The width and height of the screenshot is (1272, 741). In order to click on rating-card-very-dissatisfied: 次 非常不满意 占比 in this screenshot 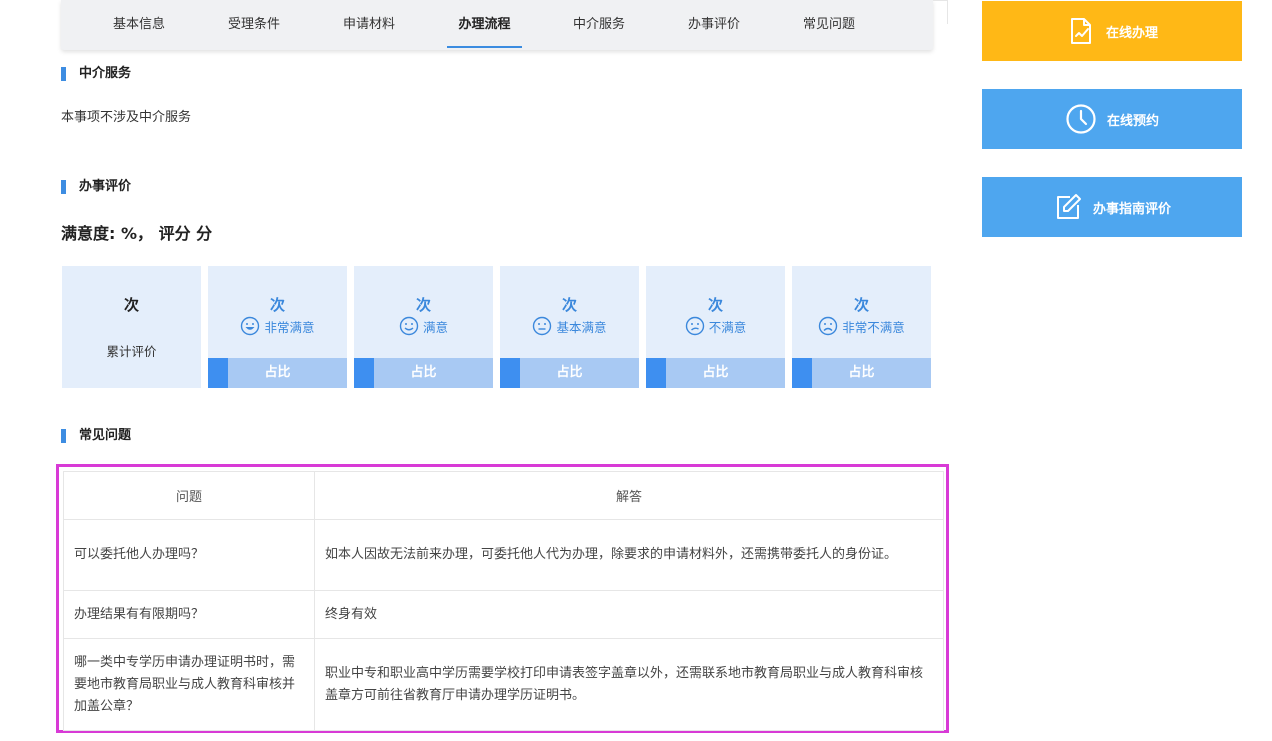, I will do `click(861, 327)`.